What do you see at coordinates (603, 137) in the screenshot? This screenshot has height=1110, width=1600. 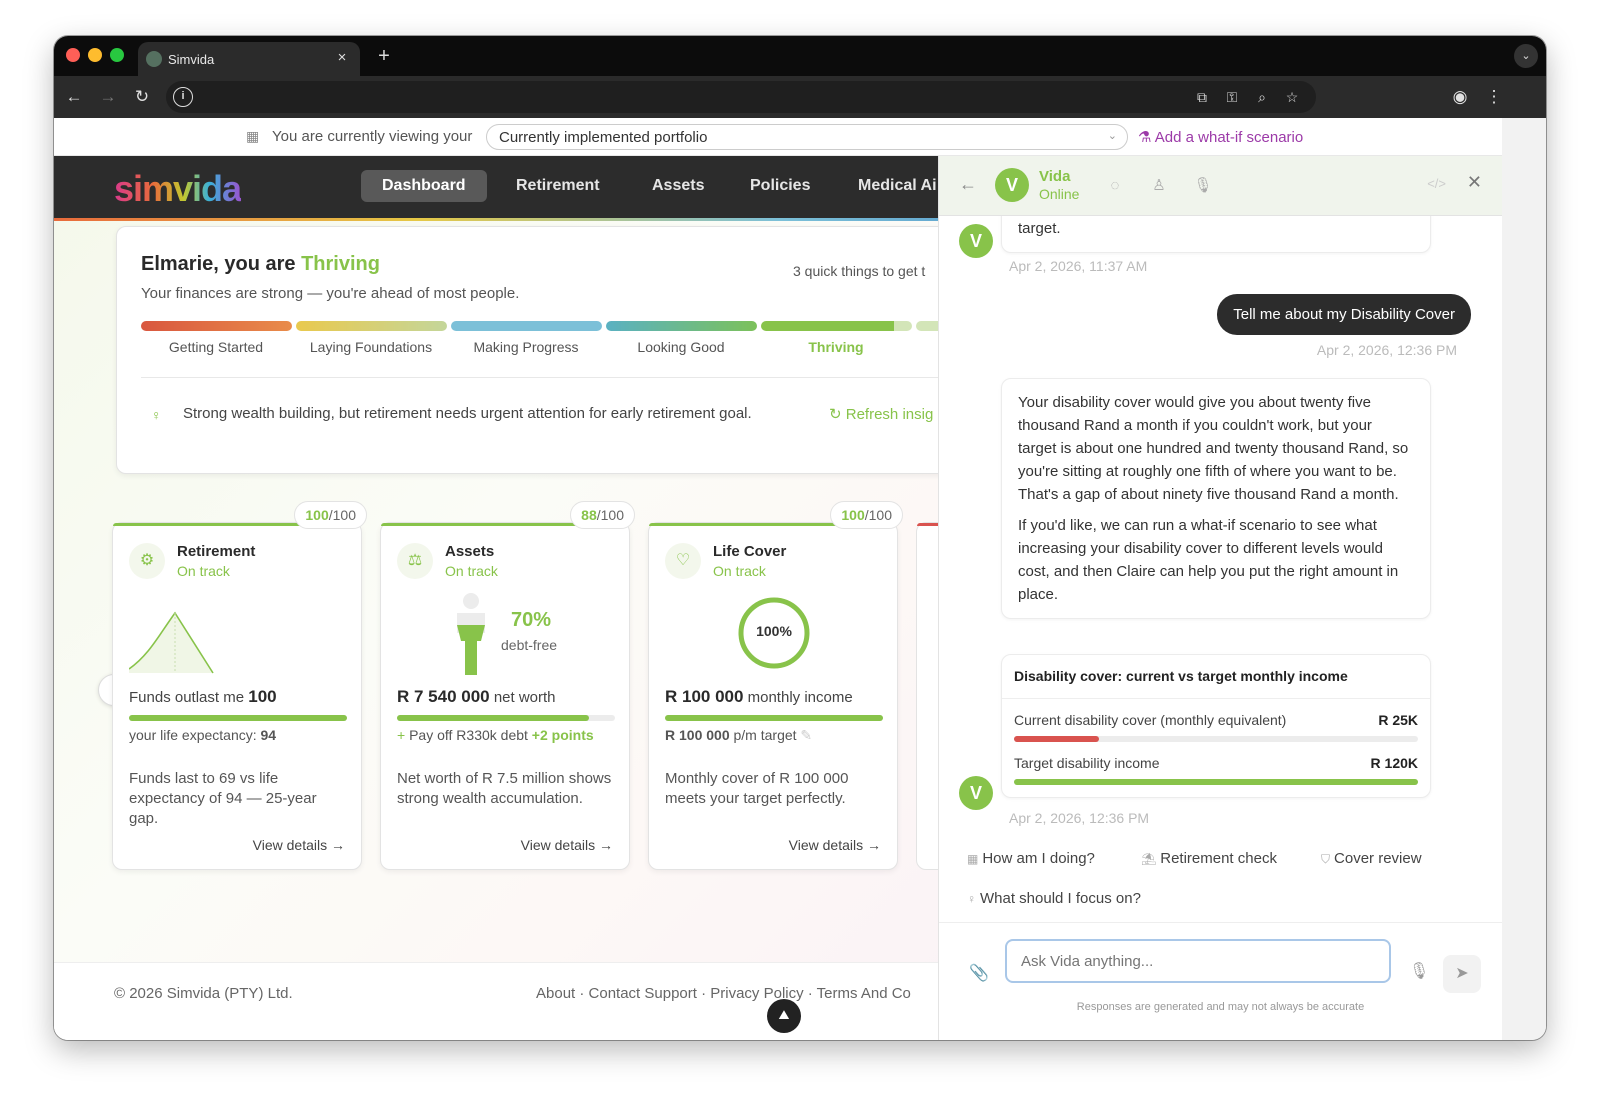 I see `portfolio-select-value: Currently implemented portfolio` at bounding box center [603, 137].